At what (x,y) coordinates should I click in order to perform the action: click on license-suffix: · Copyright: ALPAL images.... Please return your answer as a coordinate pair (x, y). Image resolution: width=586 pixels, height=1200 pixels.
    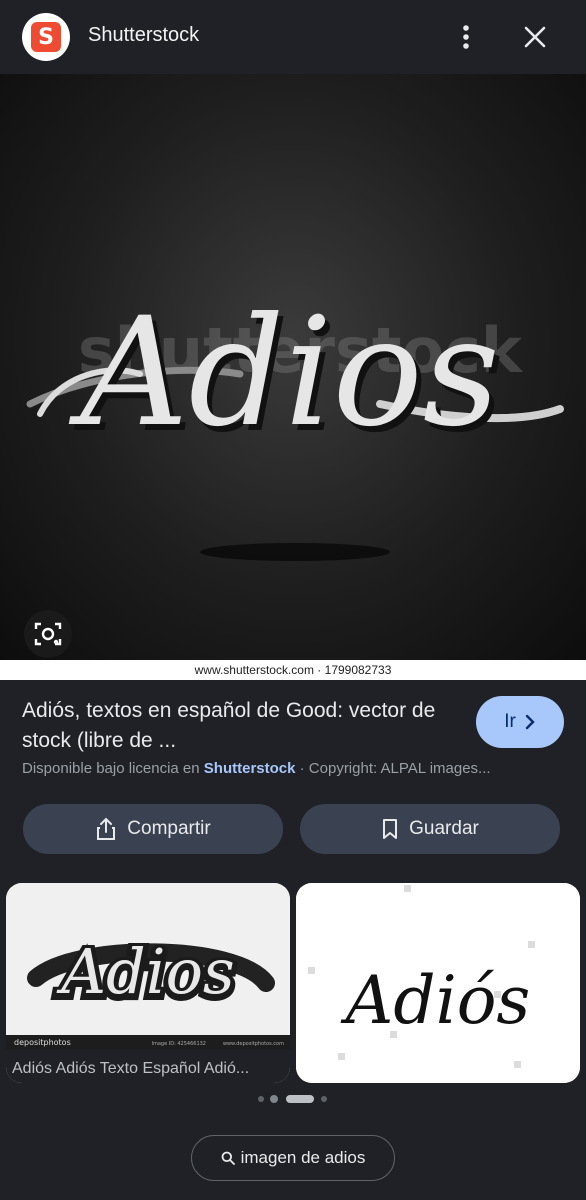
    Looking at the image, I should click on (393, 768).